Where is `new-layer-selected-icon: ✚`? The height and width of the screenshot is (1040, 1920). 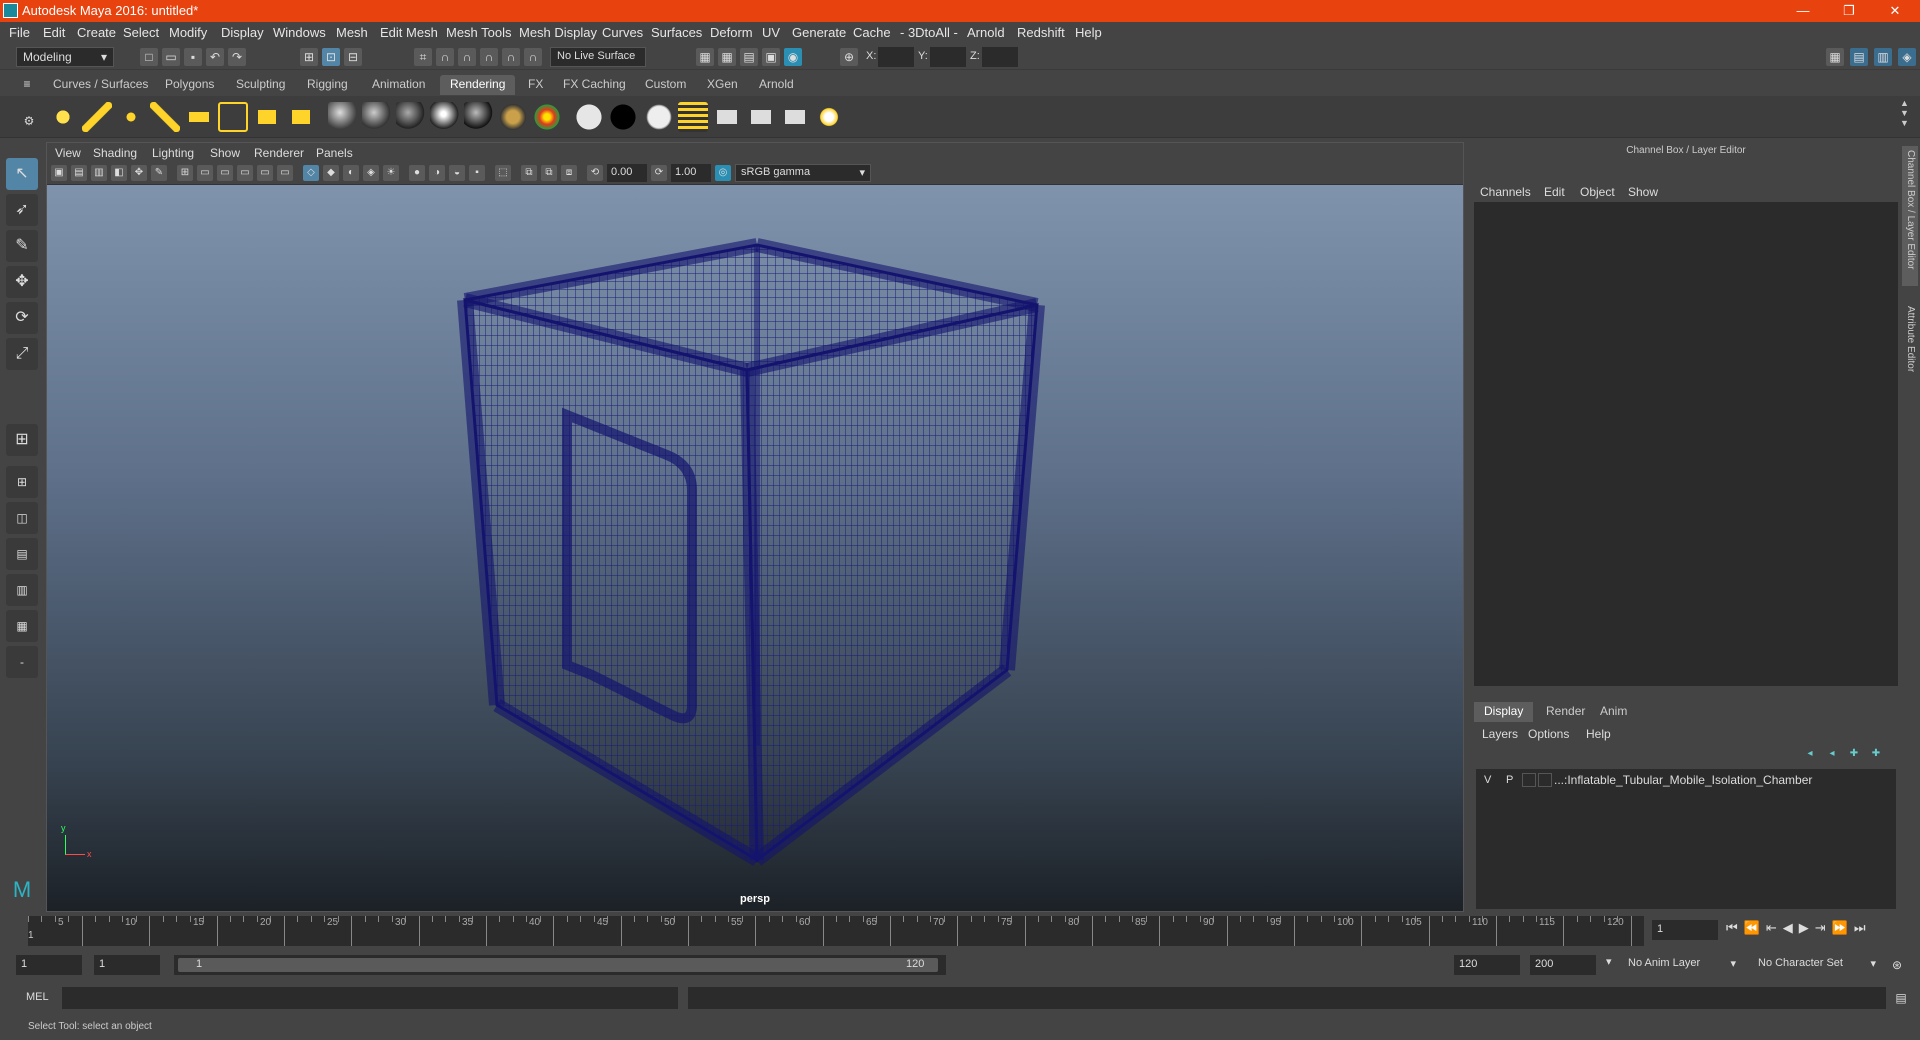
new-layer-selected-icon: ✚ is located at coordinates (1876, 754).